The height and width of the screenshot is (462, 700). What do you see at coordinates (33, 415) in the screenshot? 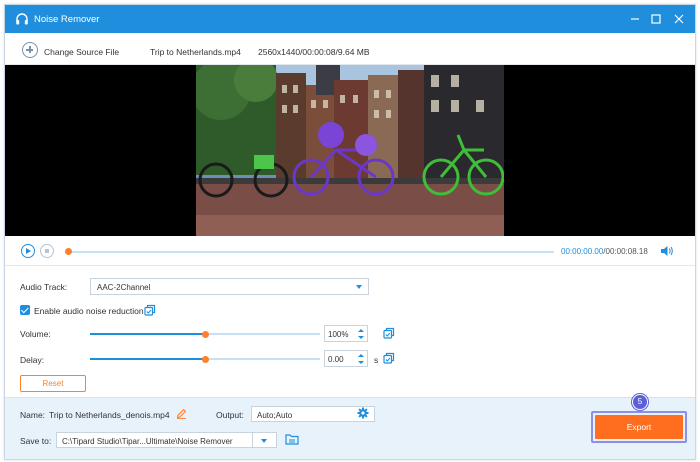
I see `name-label: Name:` at bounding box center [33, 415].